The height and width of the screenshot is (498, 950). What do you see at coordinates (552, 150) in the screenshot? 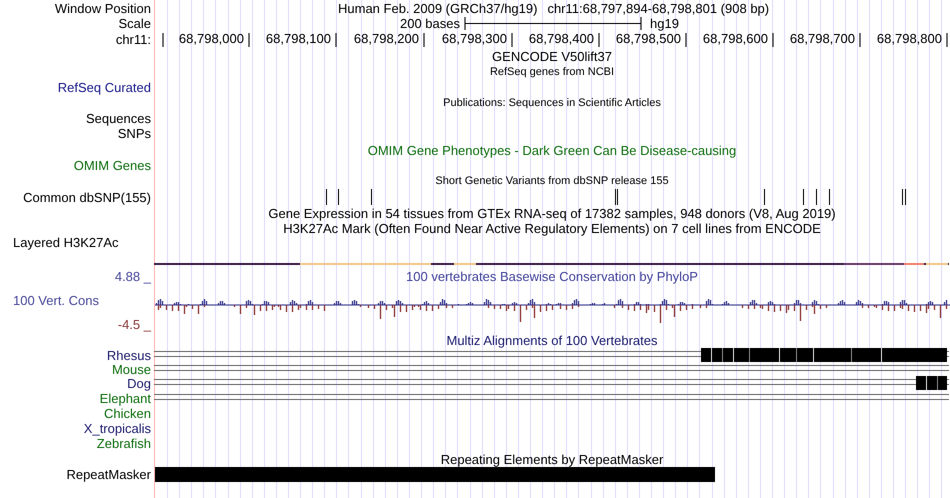
I see `track-title: OMIM Gene Phenotypes - Dark Green Can Be Disease-causing` at bounding box center [552, 150].